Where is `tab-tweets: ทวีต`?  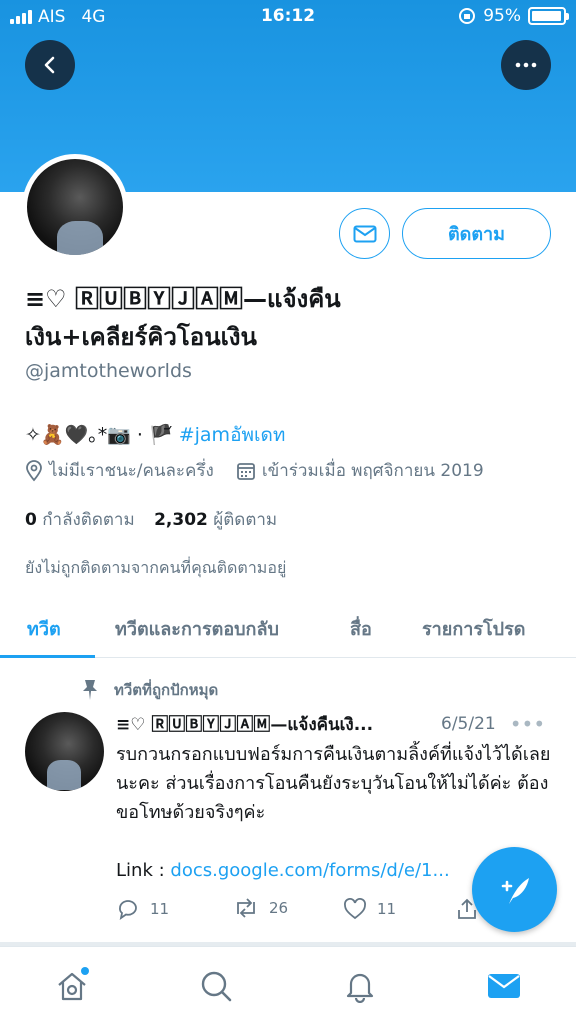 tab-tweets: ทวีต is located at coordinates (44, 628).